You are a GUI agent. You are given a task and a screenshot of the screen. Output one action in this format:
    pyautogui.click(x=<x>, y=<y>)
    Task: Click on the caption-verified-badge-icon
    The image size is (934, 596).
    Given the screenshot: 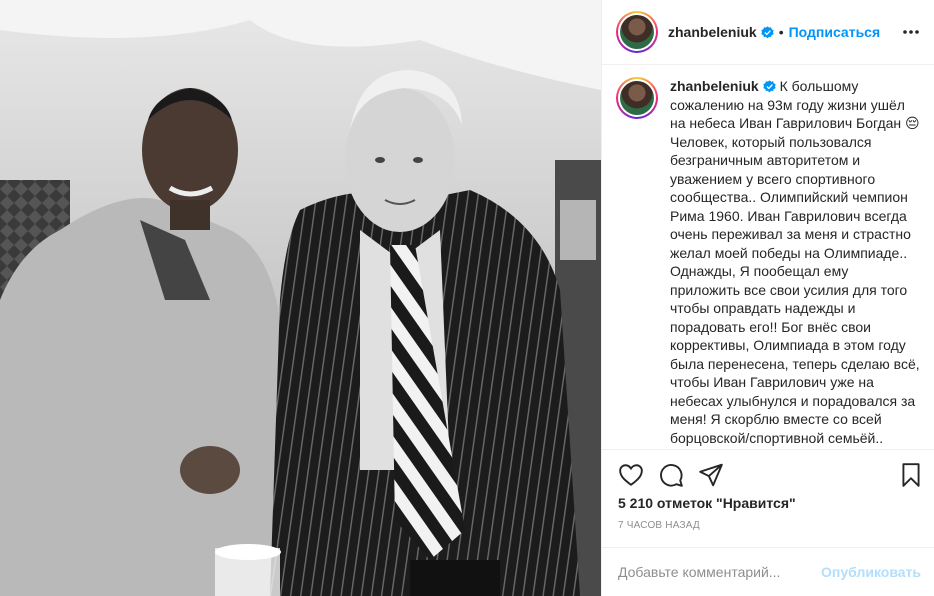 What is the action you would take?
    pyautogui.click(x=769, y=86)
    